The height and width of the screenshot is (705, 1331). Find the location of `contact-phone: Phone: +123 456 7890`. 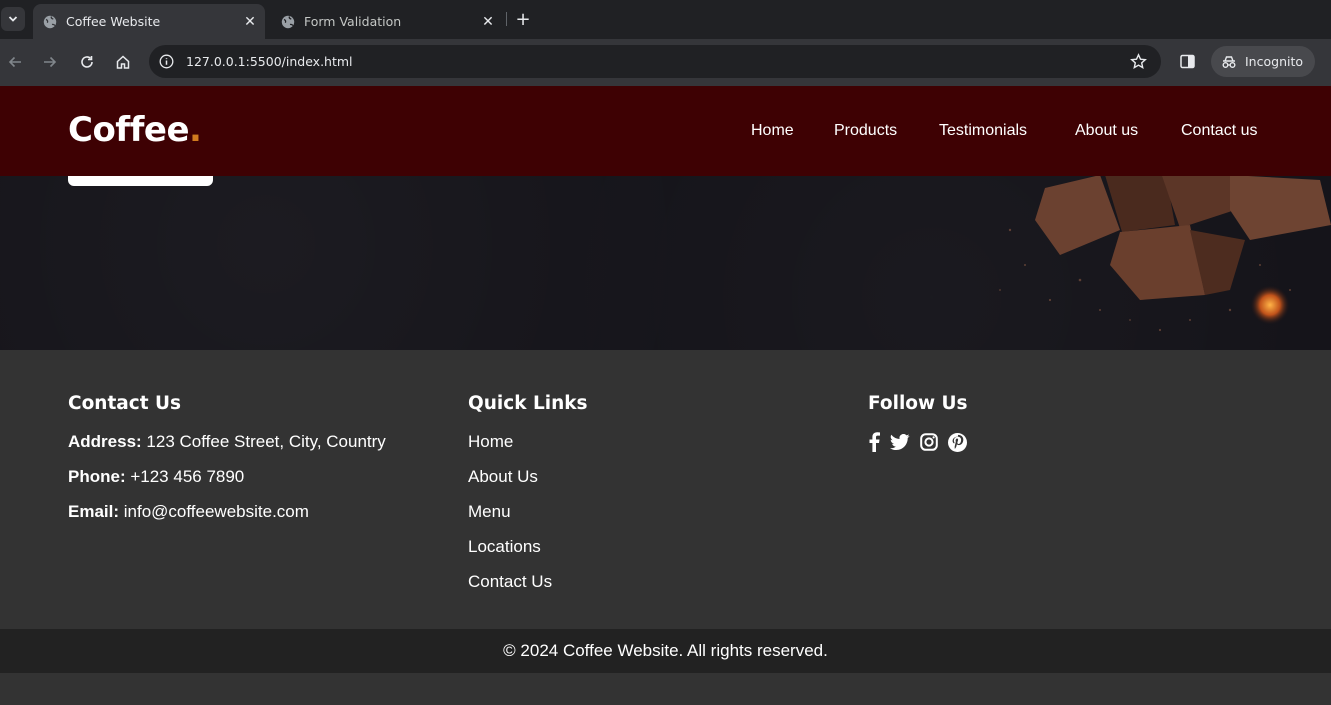

contact-phone: Phone: +123 456 7890 is located at coordinates (227, 484).